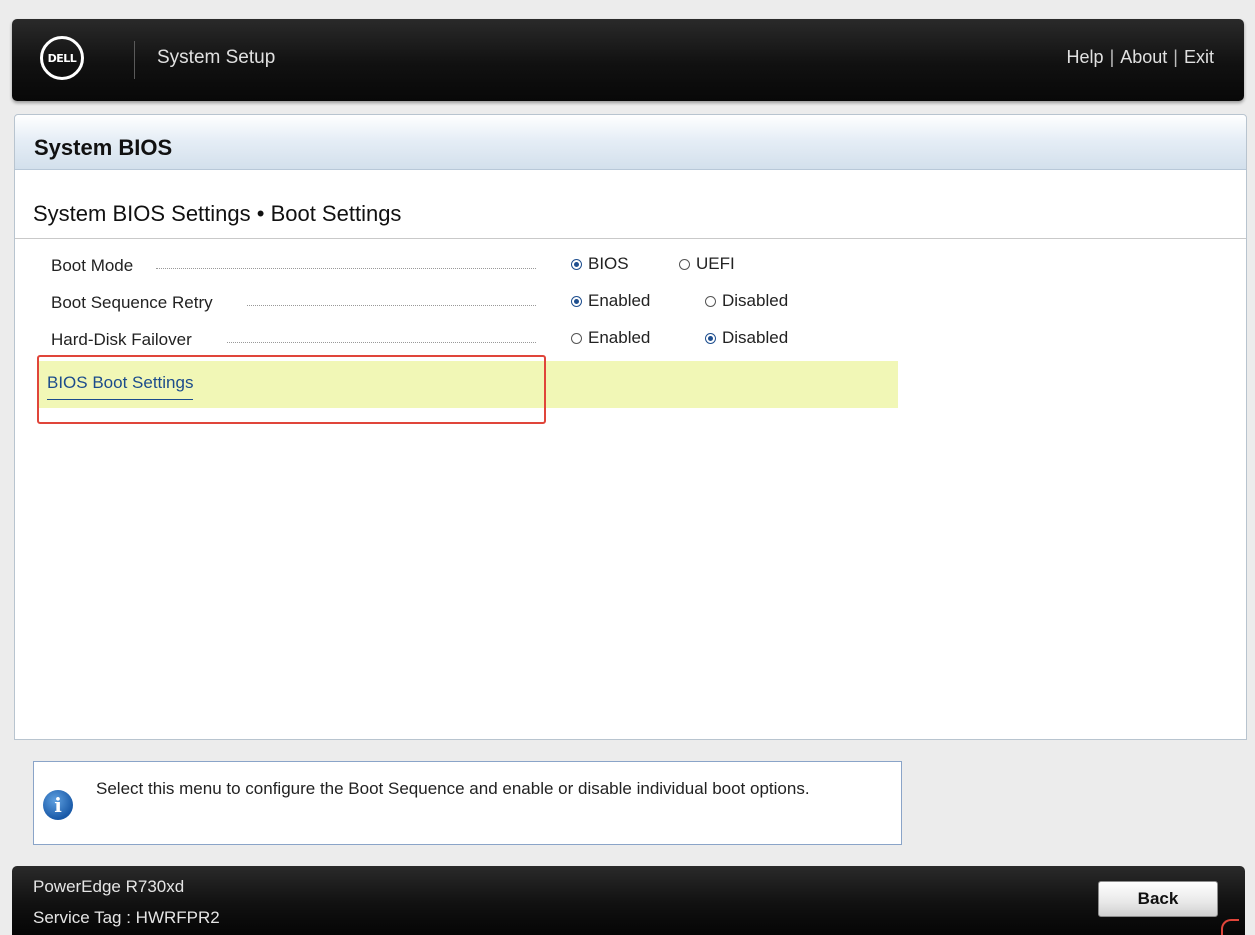 The image size is (1255, 935). I want to click on service-tag: Service Tag : HWRFPR2, so click(126, 917).